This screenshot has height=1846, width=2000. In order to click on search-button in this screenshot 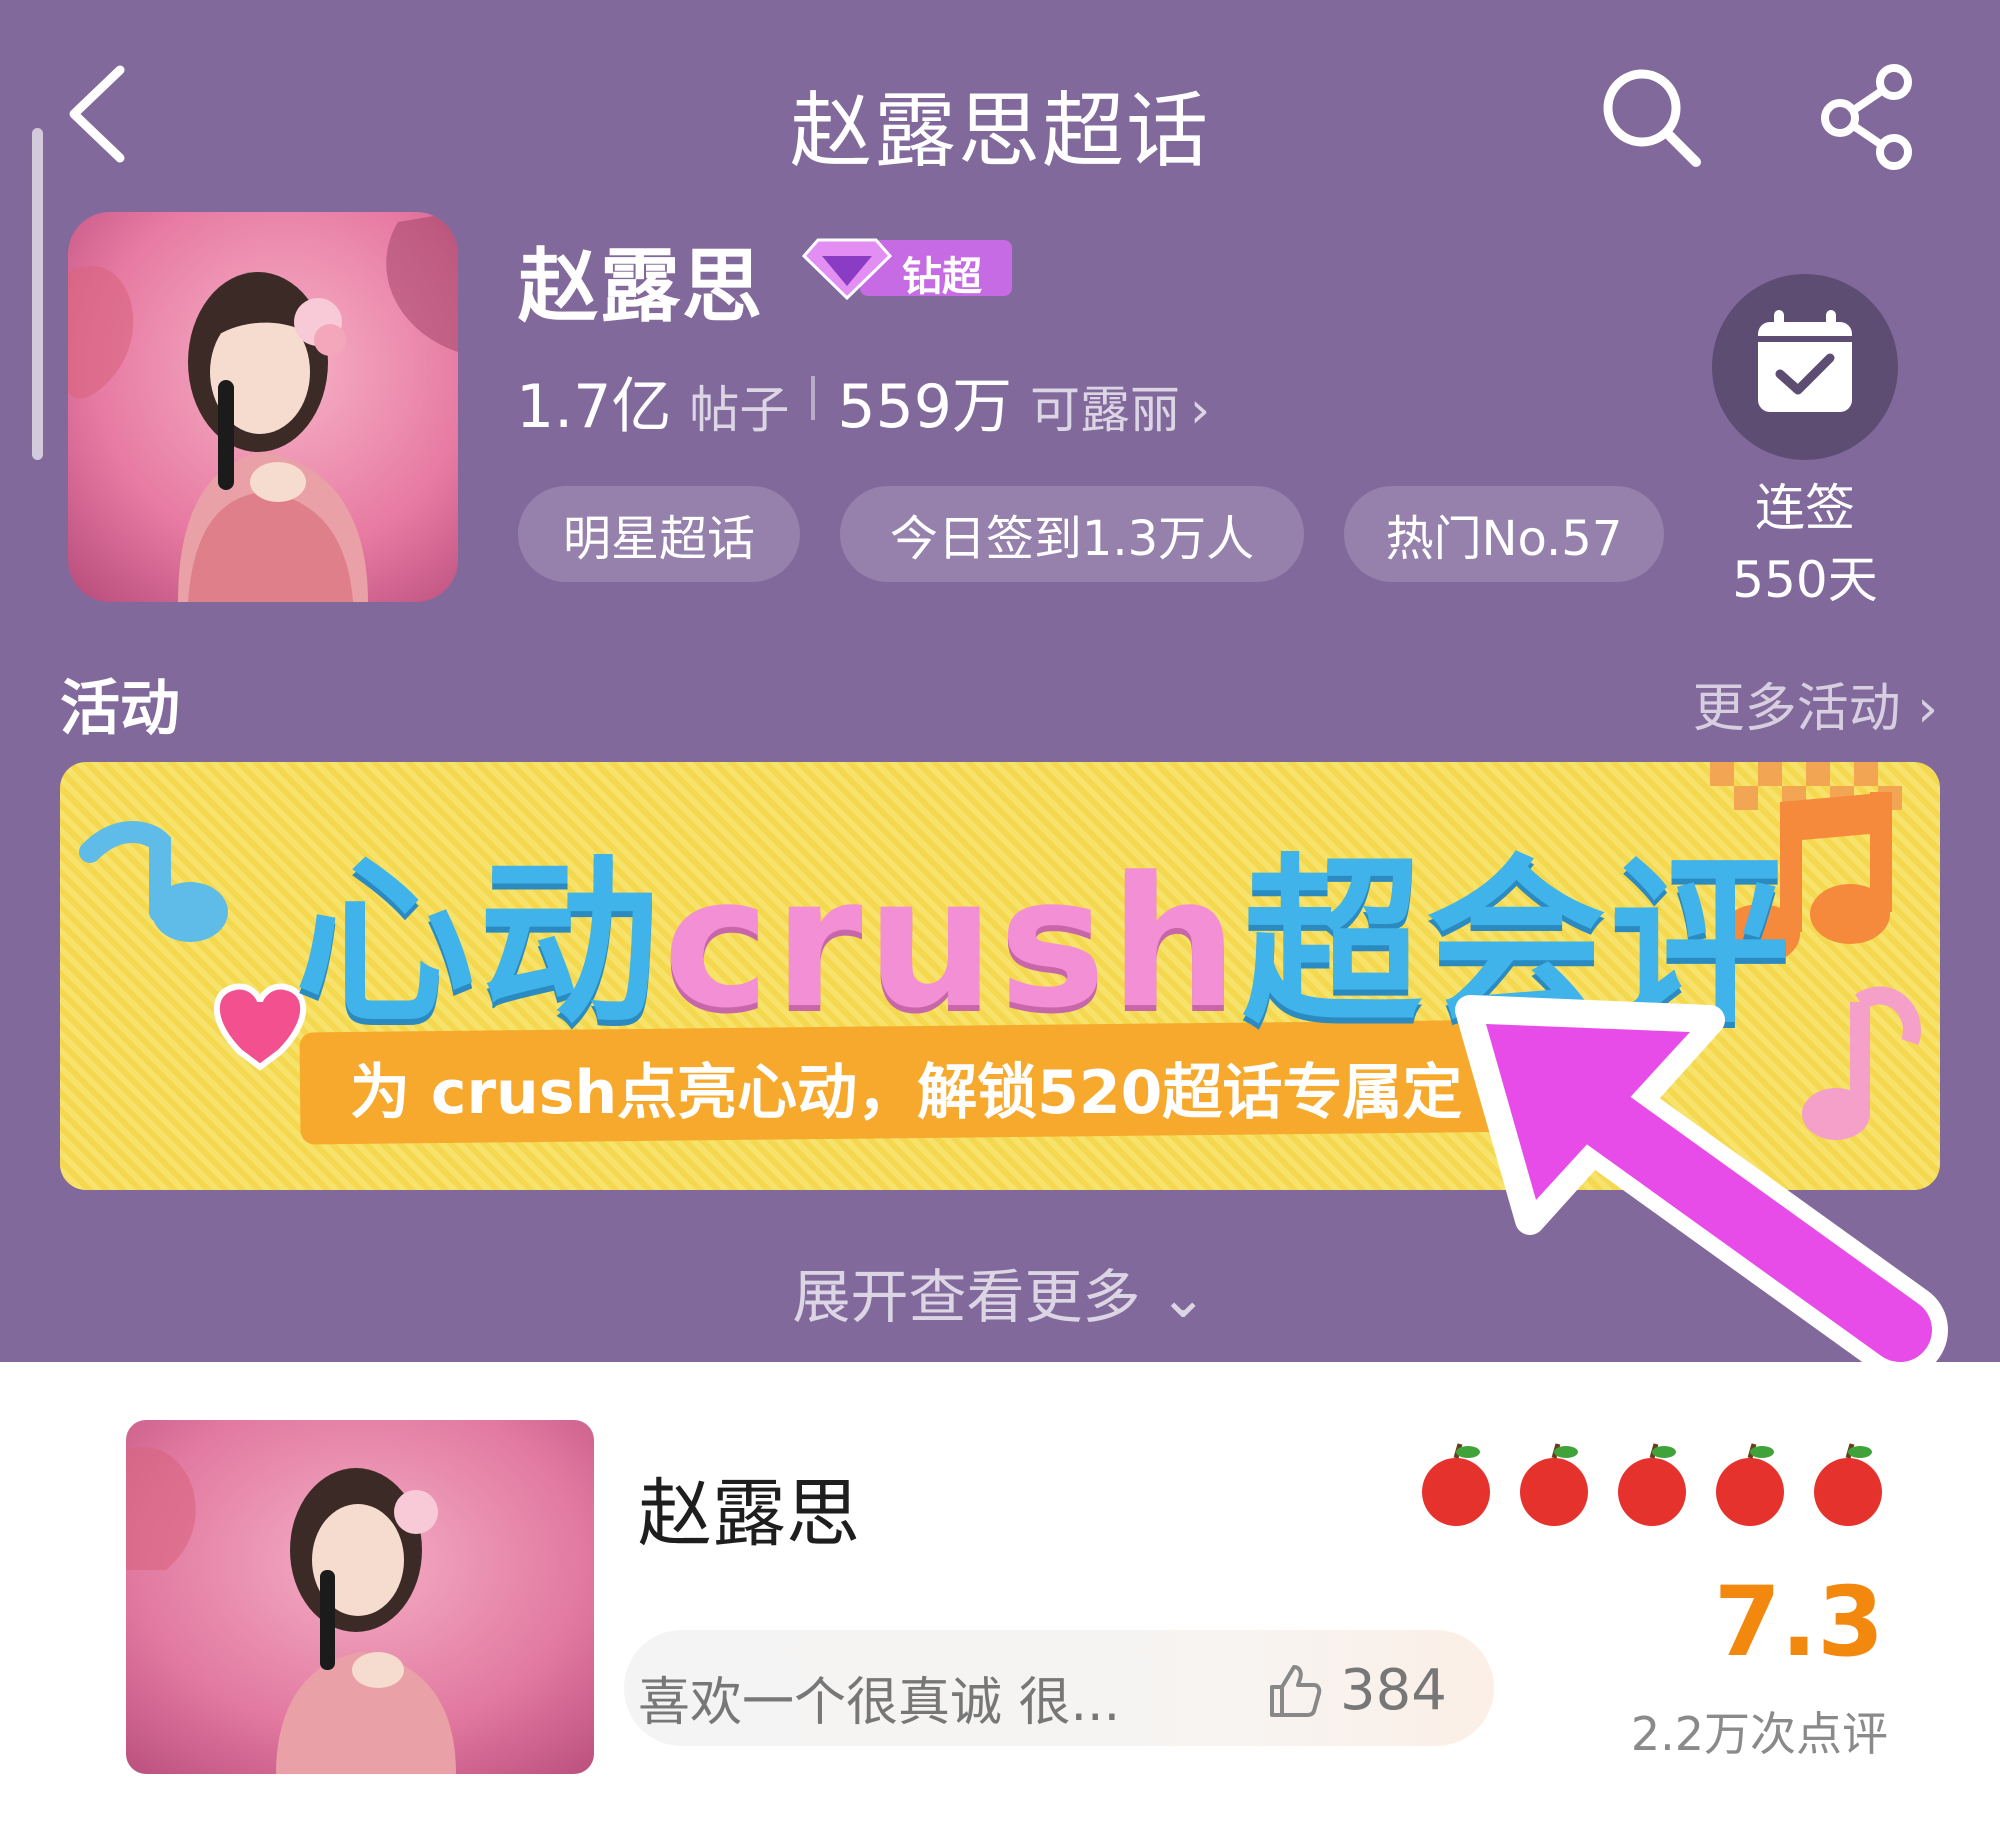, I will do `click(1651, 117)`.